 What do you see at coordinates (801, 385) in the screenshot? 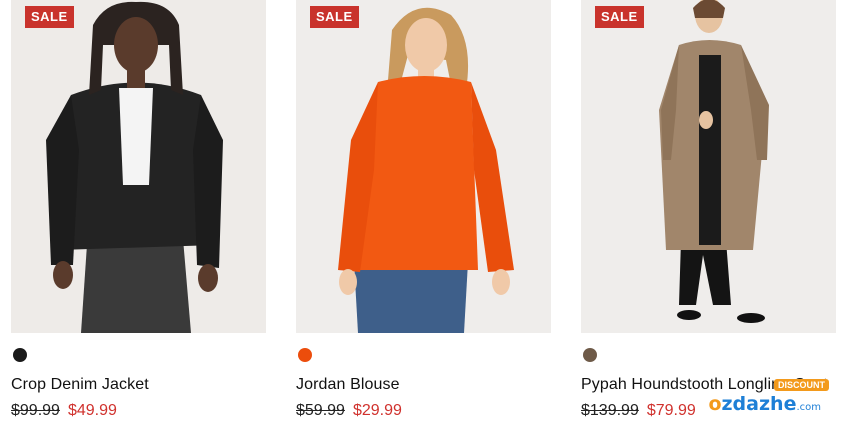
I see `watermark-tag: DISCOUNT` at bounding box center [801, 385].